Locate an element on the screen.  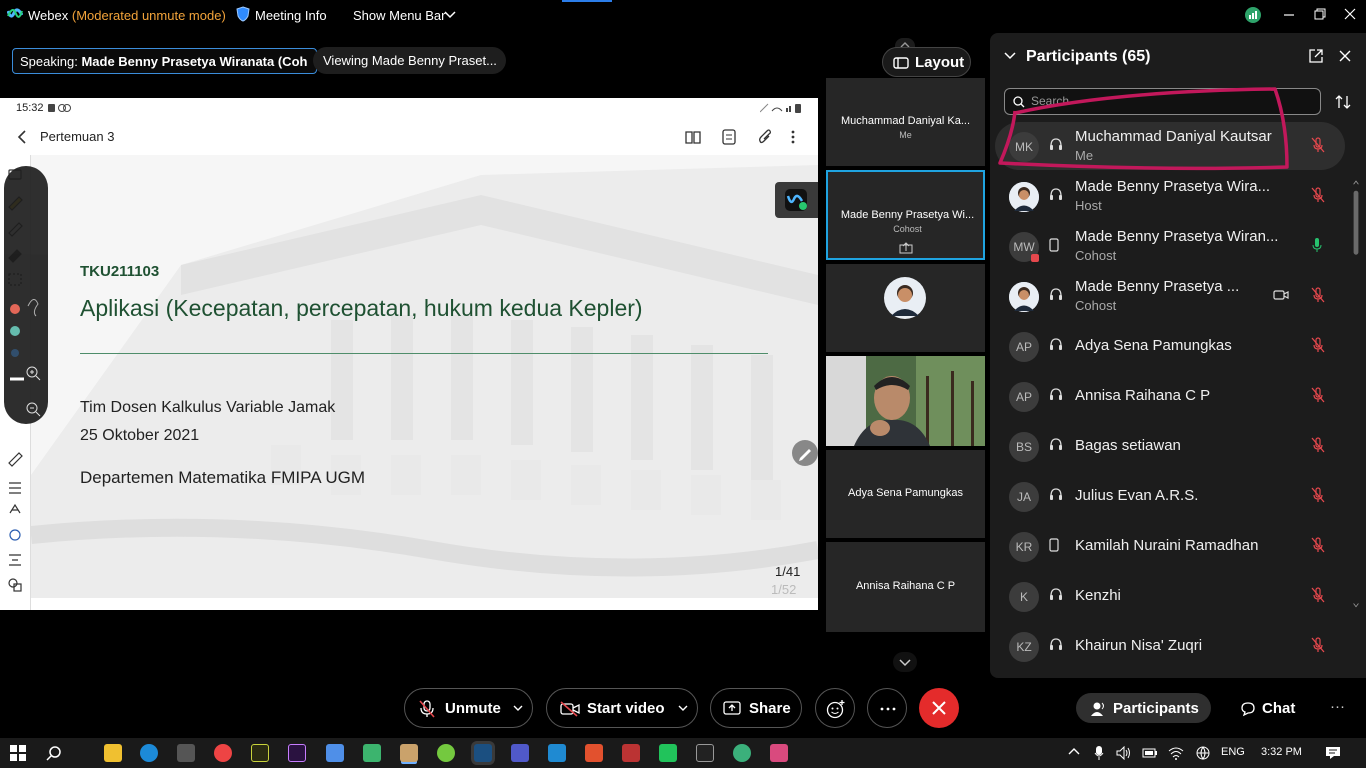
participant-row: AP Adya Sena Pamungkas is located at coordinates (1170, 346).